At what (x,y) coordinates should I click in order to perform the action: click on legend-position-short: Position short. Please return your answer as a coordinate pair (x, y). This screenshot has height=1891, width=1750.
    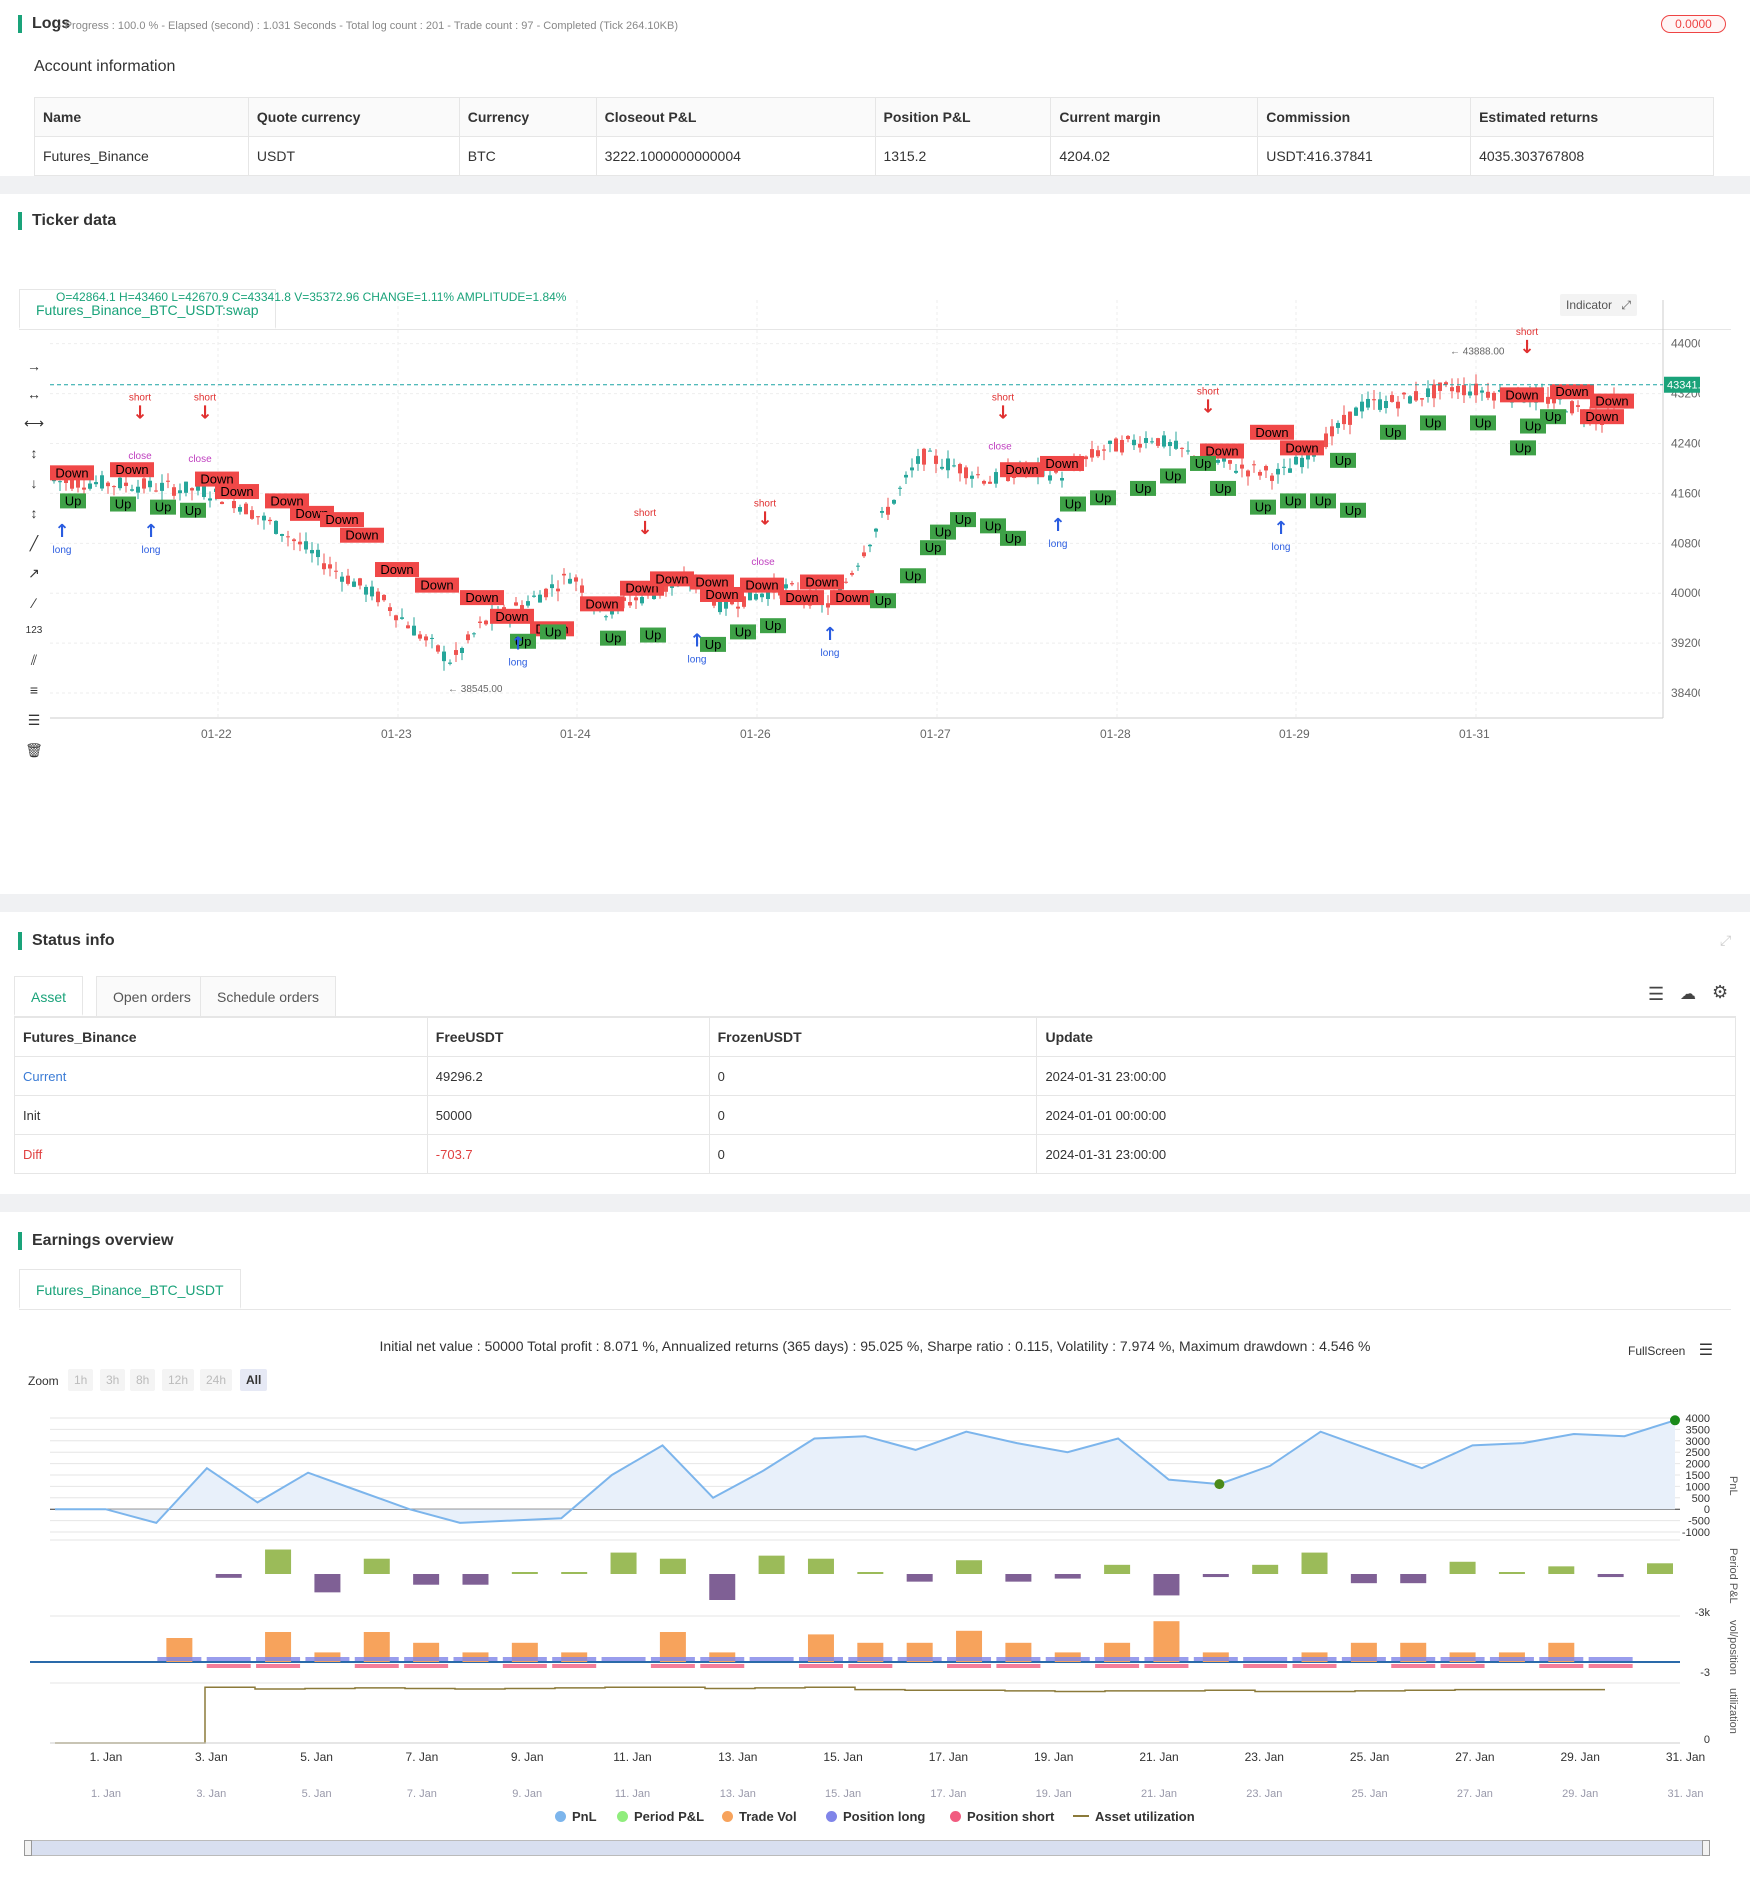
    Looking at the image, I should click on (1002, 1816).